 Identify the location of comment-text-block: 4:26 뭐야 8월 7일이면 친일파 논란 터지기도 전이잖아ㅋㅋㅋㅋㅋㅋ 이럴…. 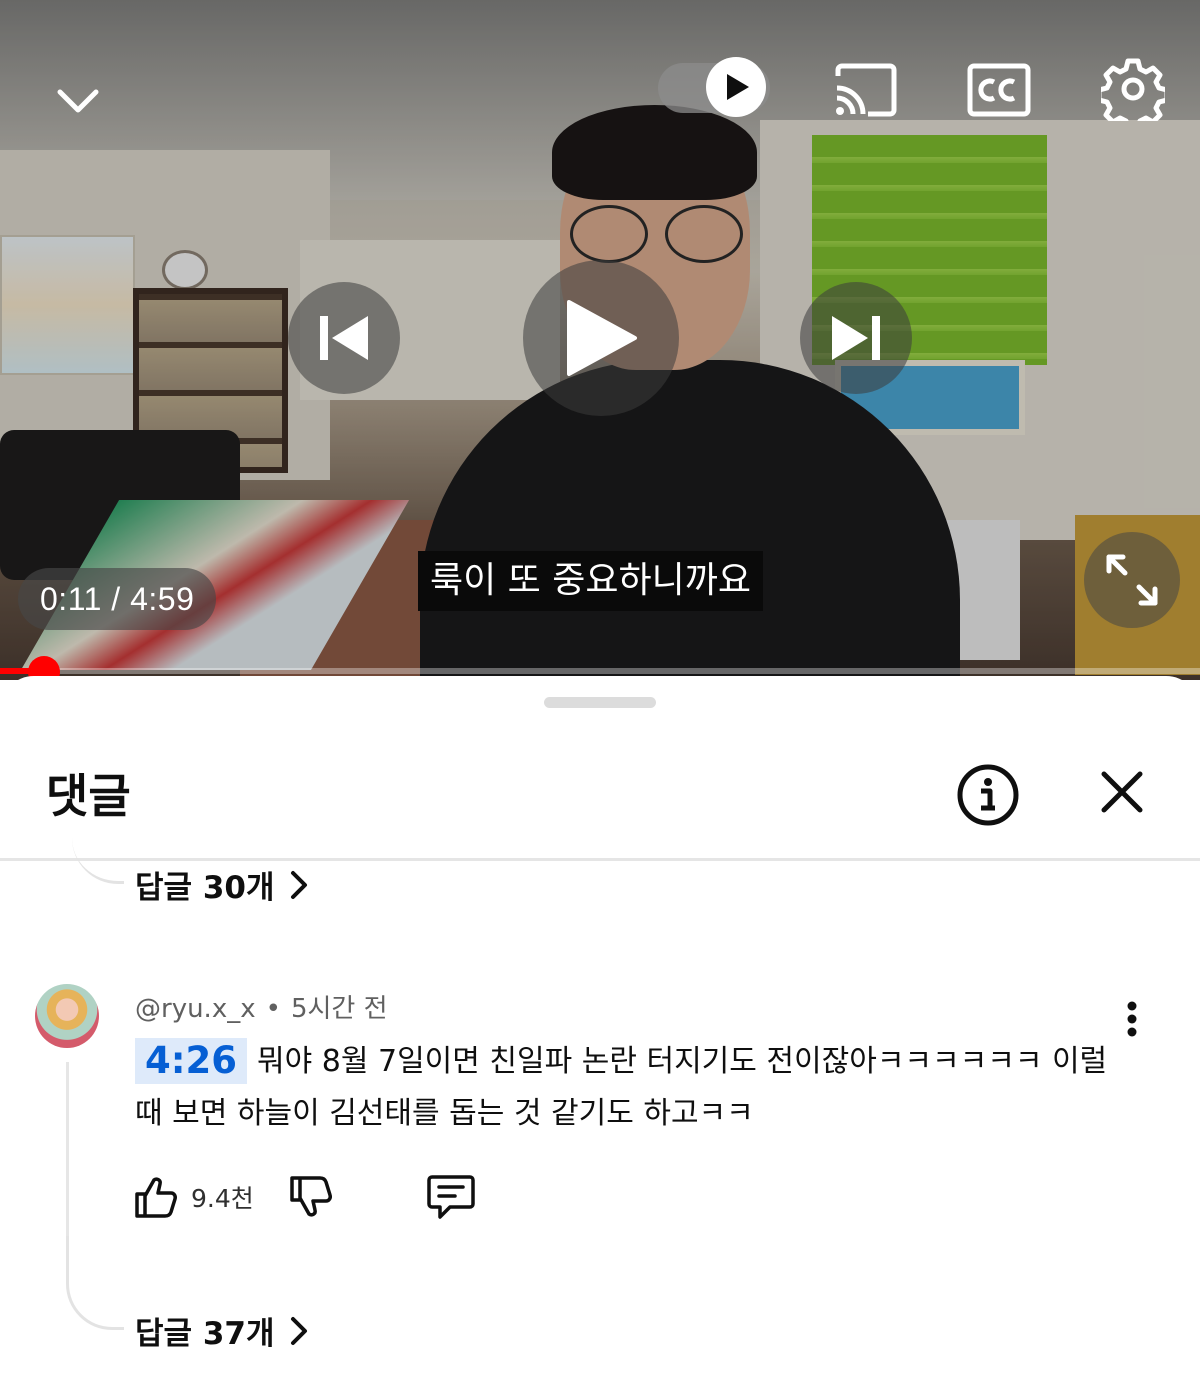
(627, 1088).